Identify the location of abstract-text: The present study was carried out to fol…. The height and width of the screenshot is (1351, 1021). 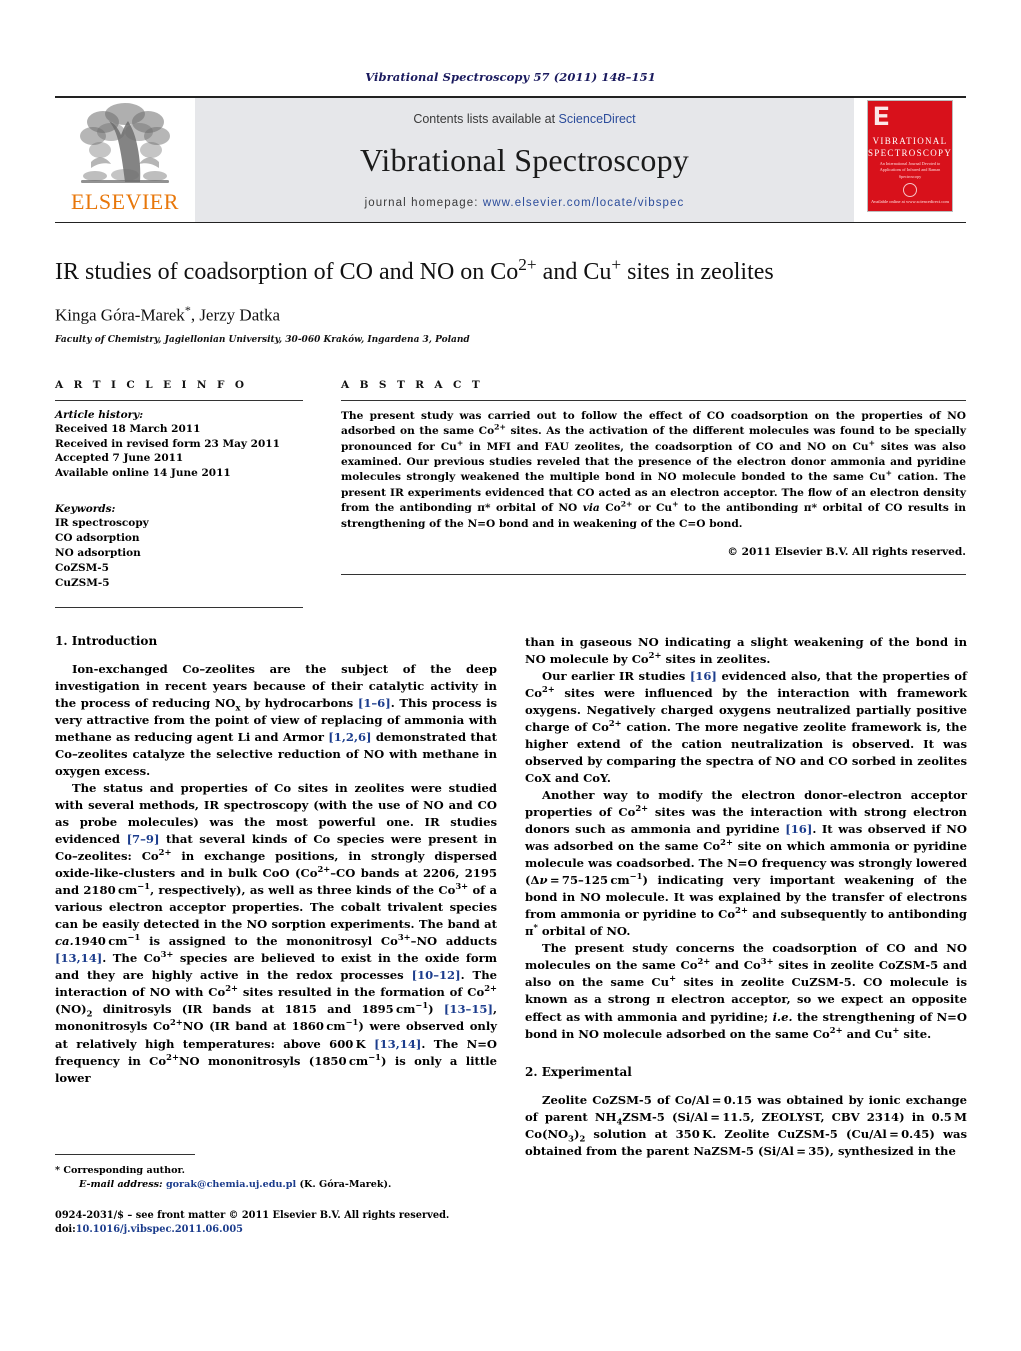
(653, 469).